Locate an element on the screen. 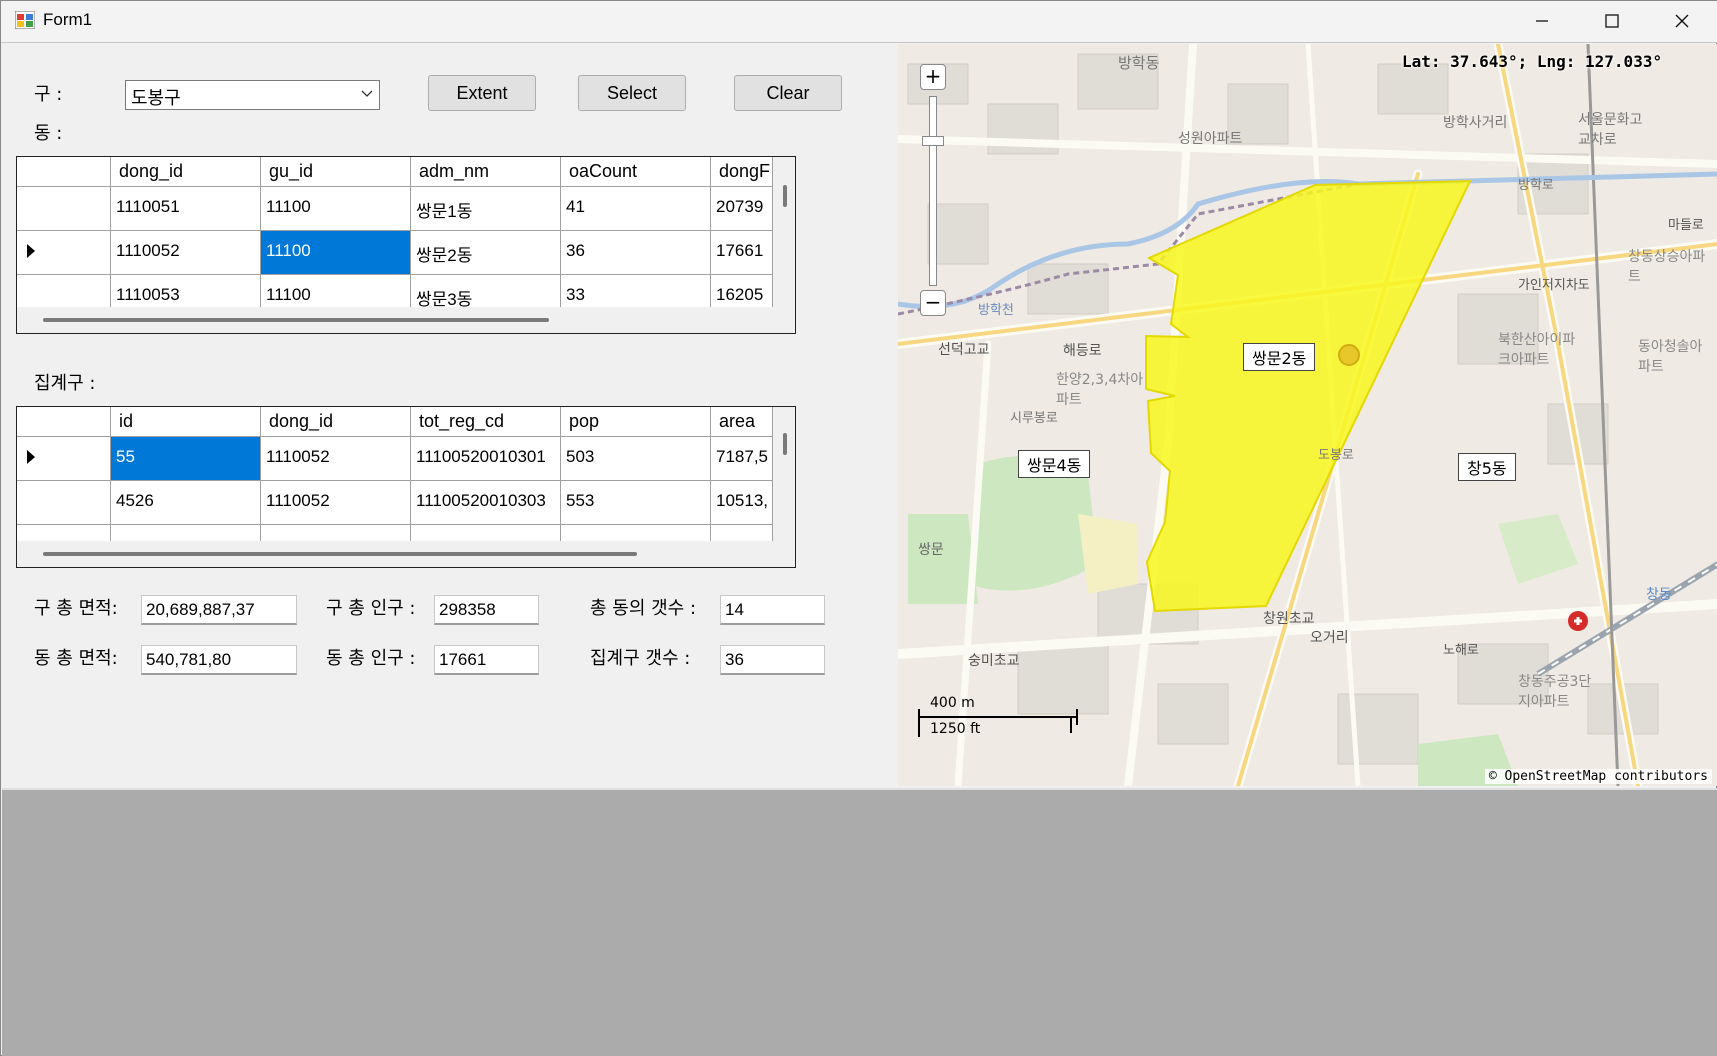 The width and height of the screenshot is (1717, 1056). map-place-label: 북한산아이파크아파트 is located at coordinates (1537, 350).